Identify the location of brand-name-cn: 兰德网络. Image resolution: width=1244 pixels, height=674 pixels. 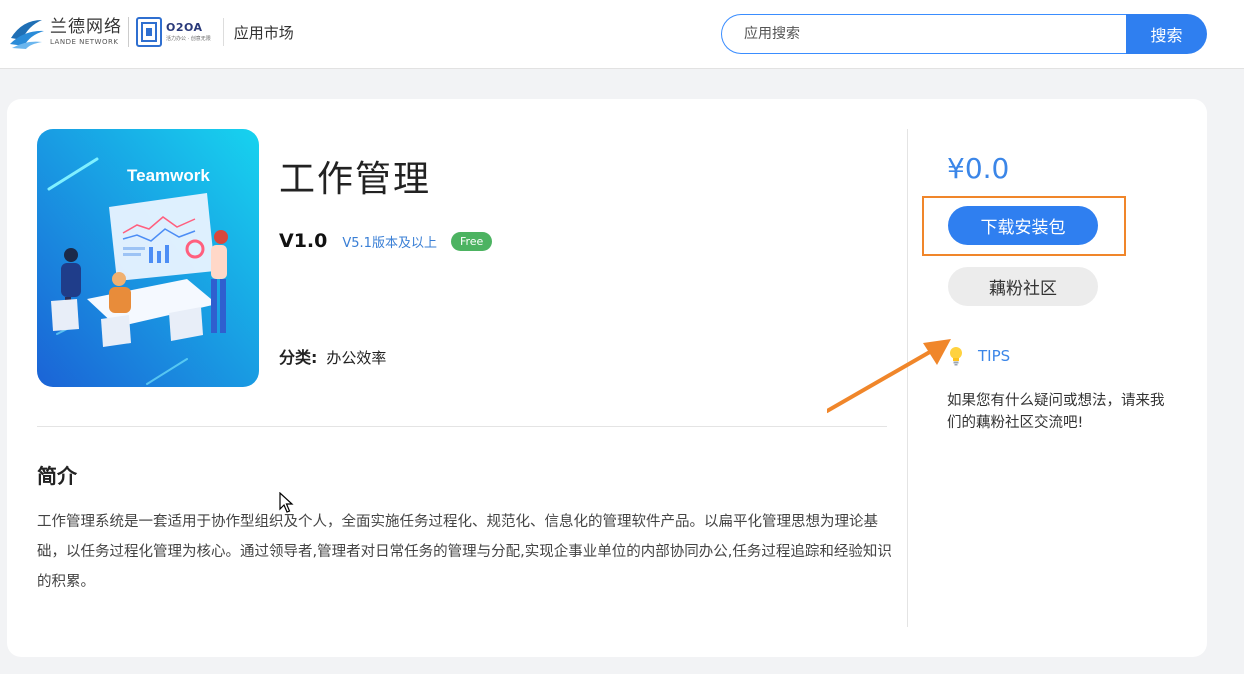
(86, 27).